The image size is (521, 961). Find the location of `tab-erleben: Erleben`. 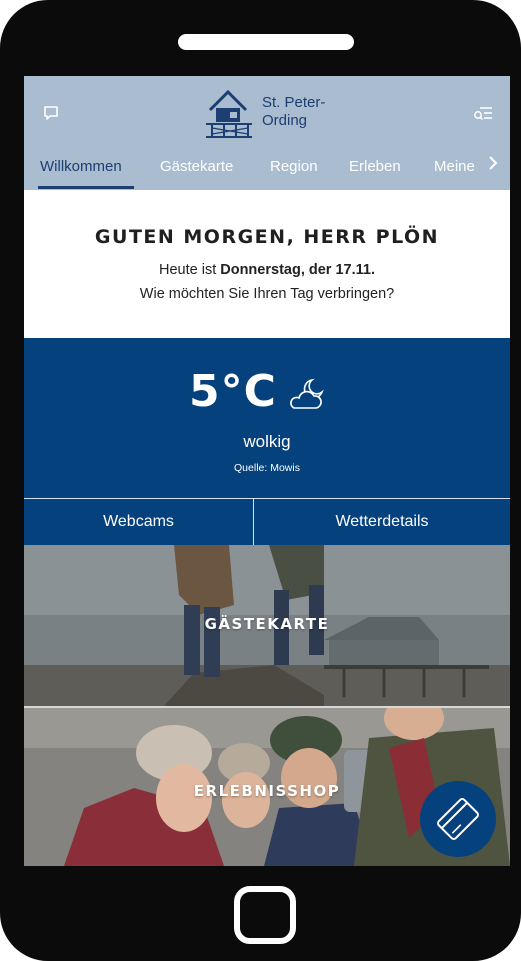

tab-erleben: Erleben is located at coordinates (375, 166).